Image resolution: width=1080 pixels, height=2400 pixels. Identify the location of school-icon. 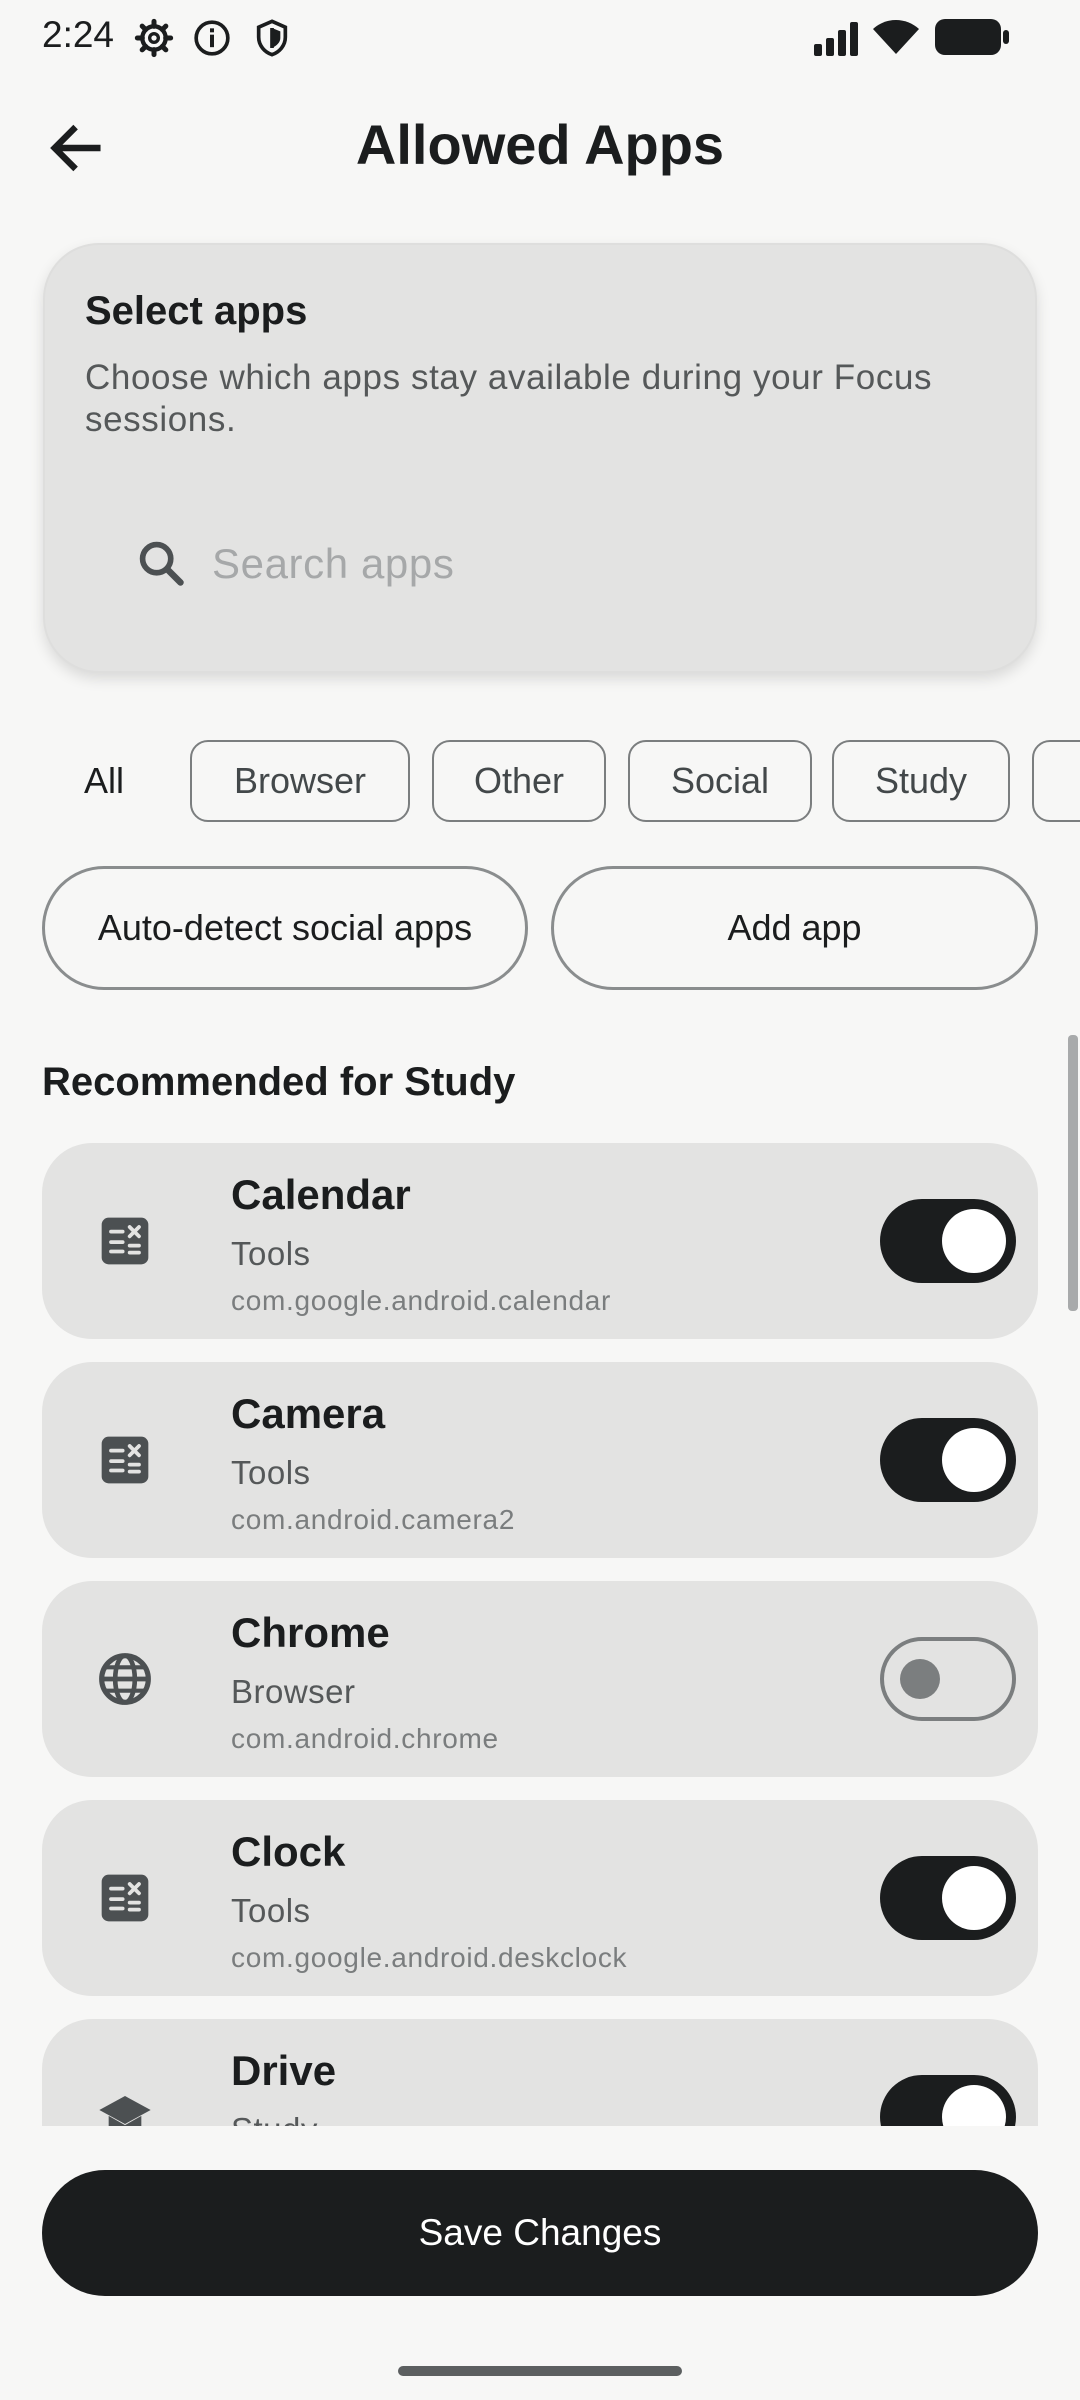
(125, 2111).